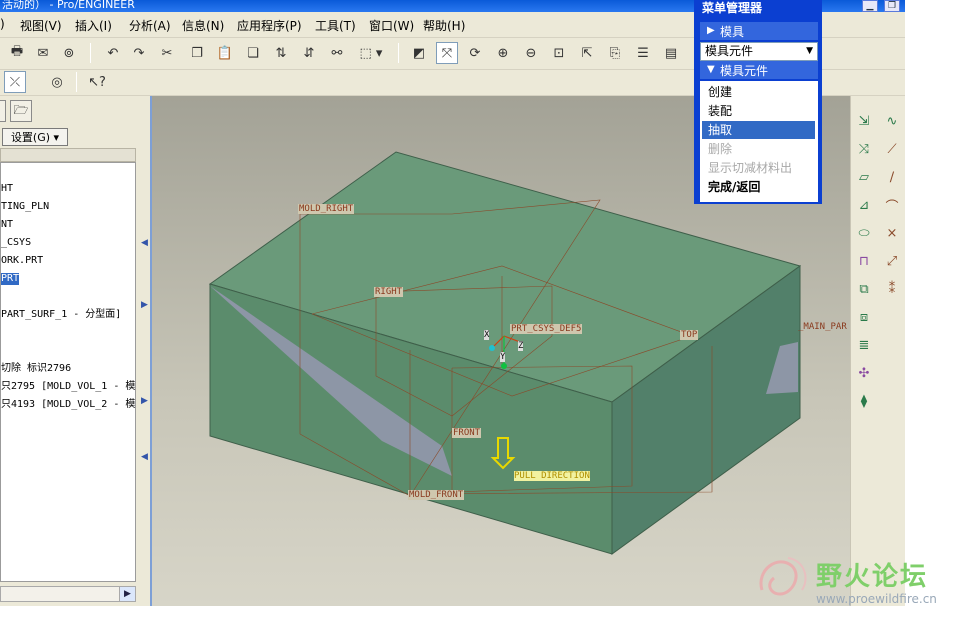 Image resolution: width=962 pixels, height=618 pixels. Describe the element at coordinates (7, 189) in the screenshot. I see `tree-item: HT` at that location.